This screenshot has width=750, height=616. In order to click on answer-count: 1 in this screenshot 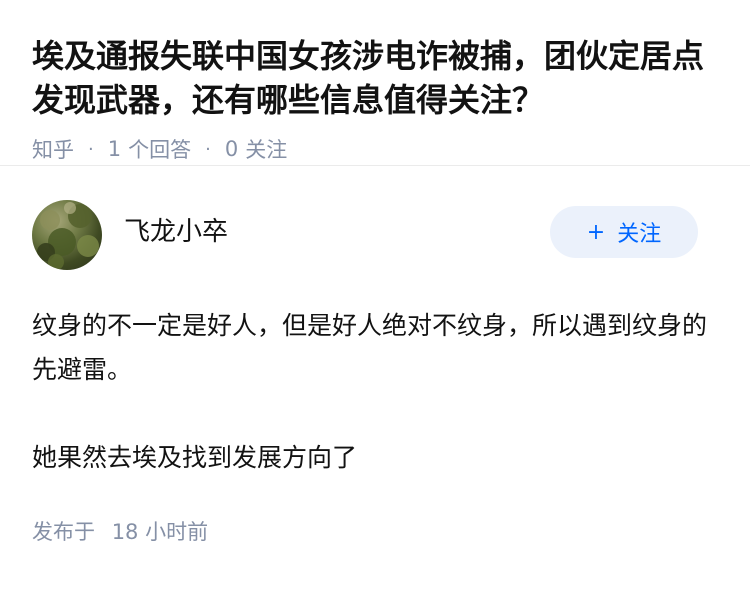, I will do `click(114, 149)`.